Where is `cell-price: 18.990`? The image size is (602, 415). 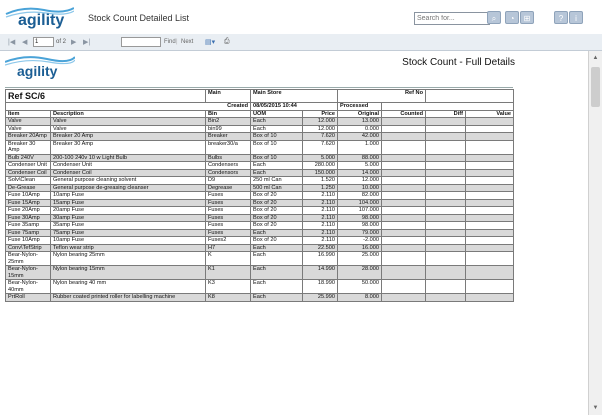
cell-price: 18.990 is located at coordinates (320, 286).